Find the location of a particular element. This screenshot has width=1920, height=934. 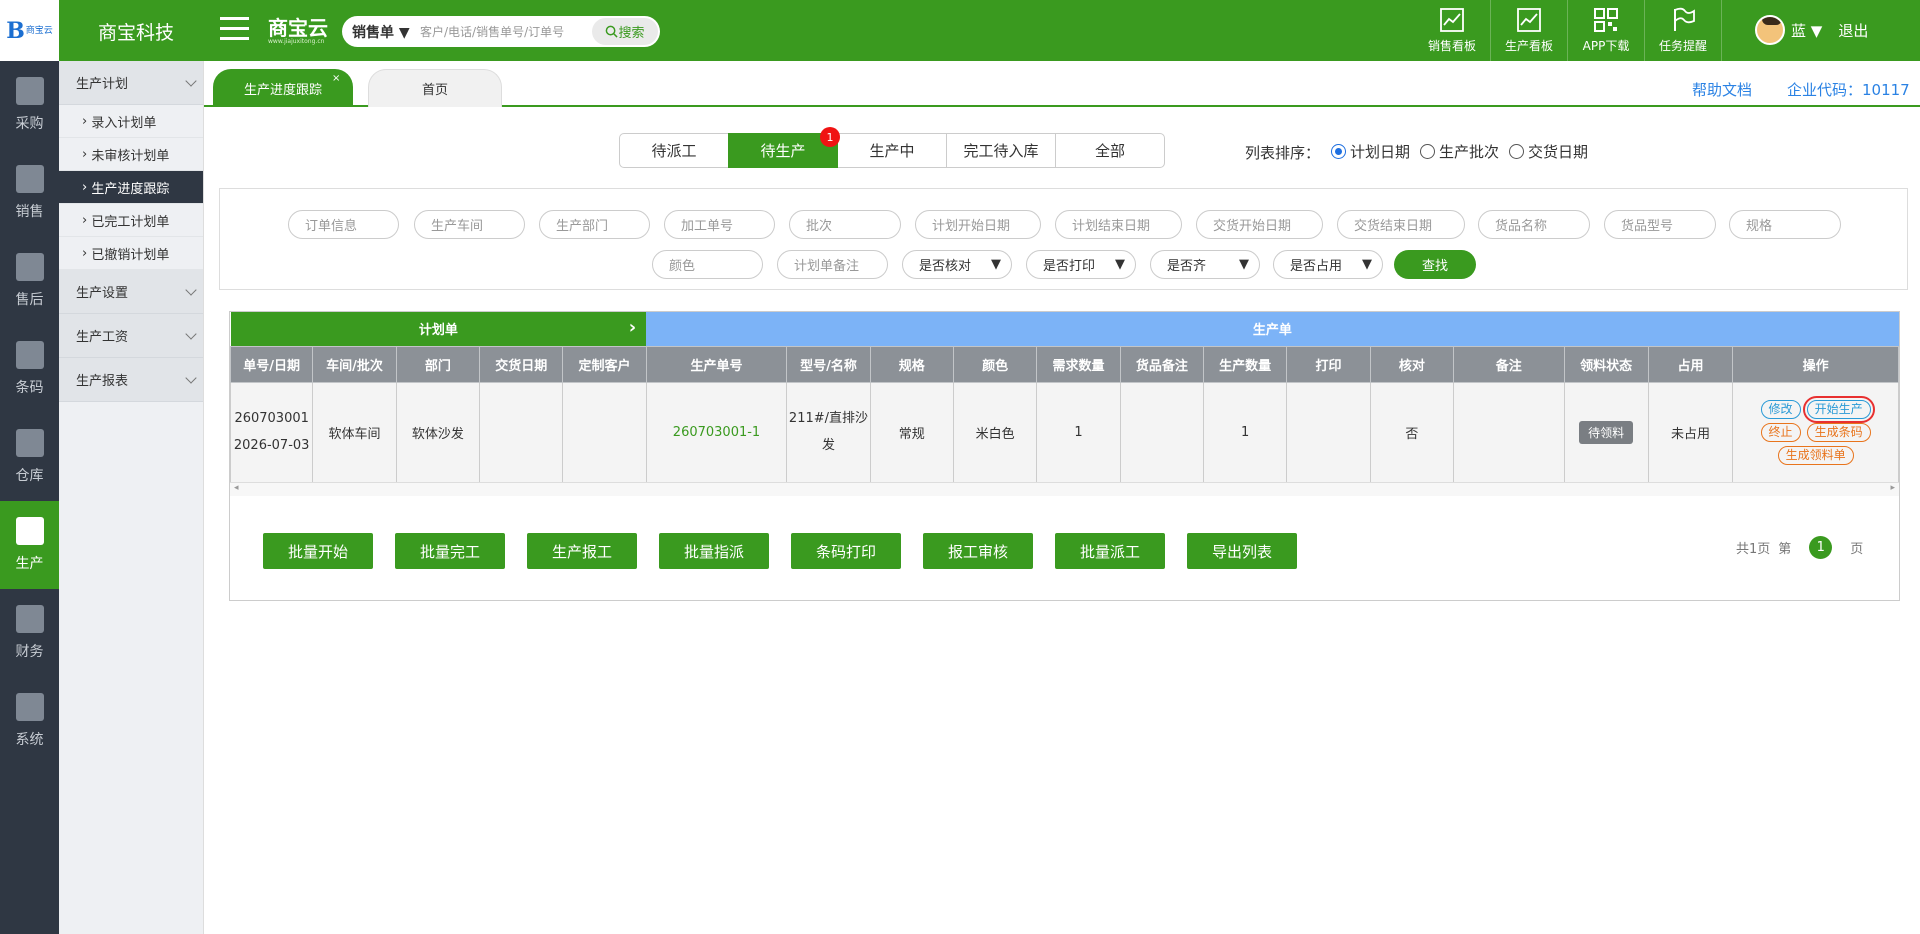

nav-system: 系统 is located at coordinates (29, 721).